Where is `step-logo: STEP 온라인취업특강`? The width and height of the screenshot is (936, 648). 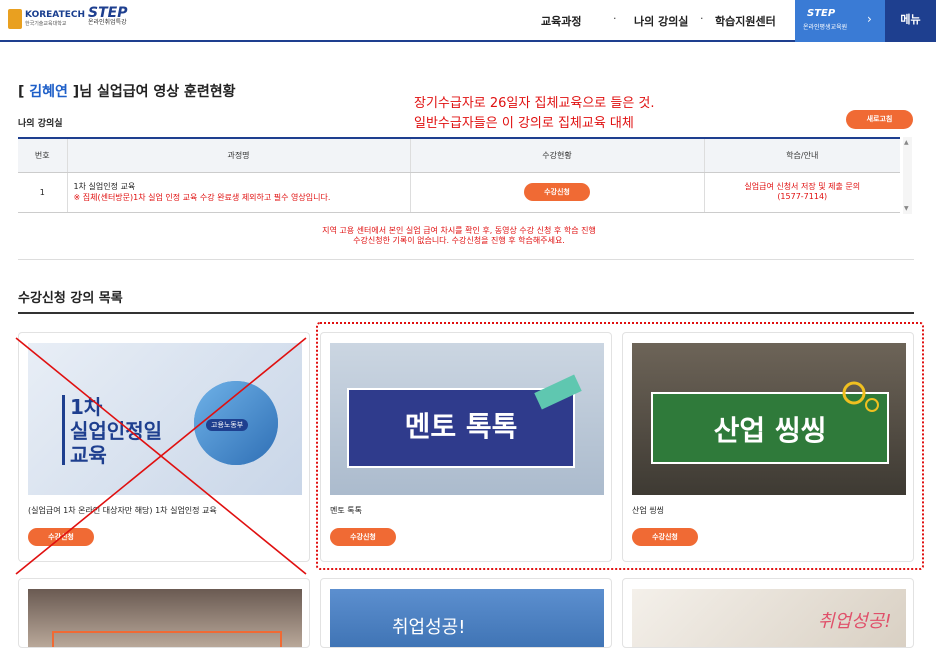
step-logo: STEP 온라인취업특강 is located at coordinates (107, 16).